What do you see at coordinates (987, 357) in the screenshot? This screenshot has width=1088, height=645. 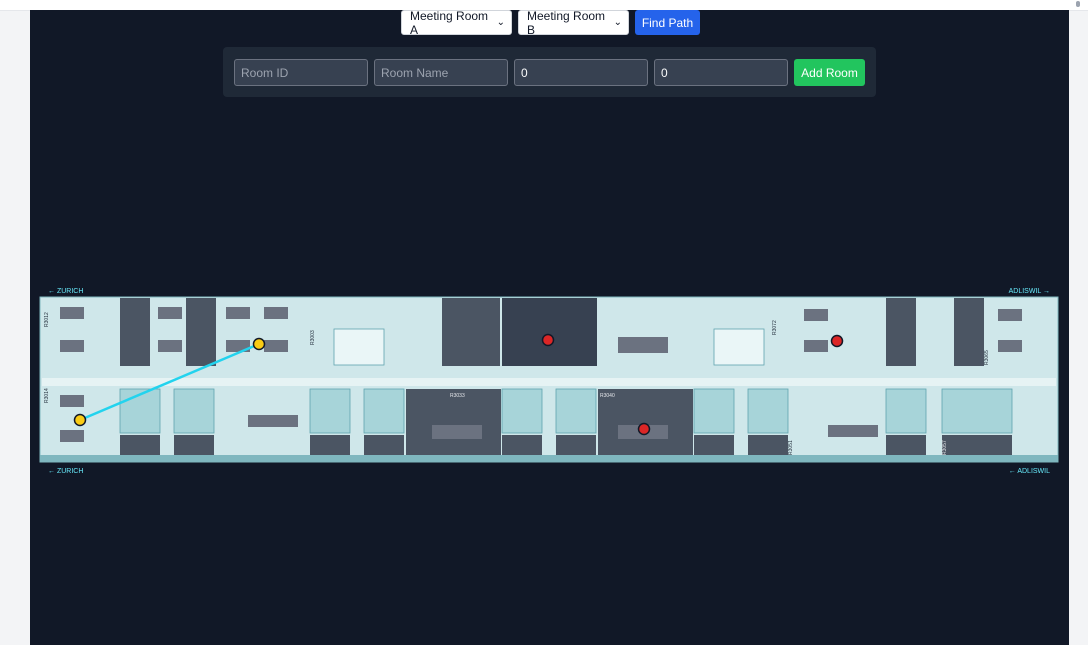 I see `room-label: R3065` at bounding box center [987, 357].